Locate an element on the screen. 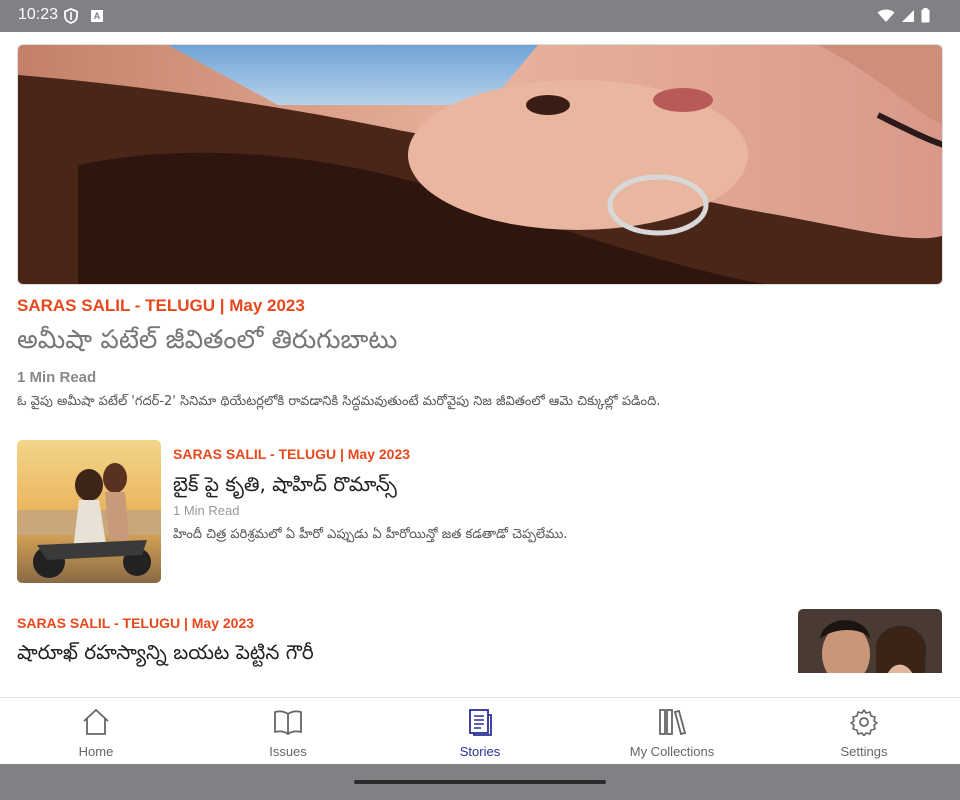  nav-issues: Issues is located at coordinates (288, 731).